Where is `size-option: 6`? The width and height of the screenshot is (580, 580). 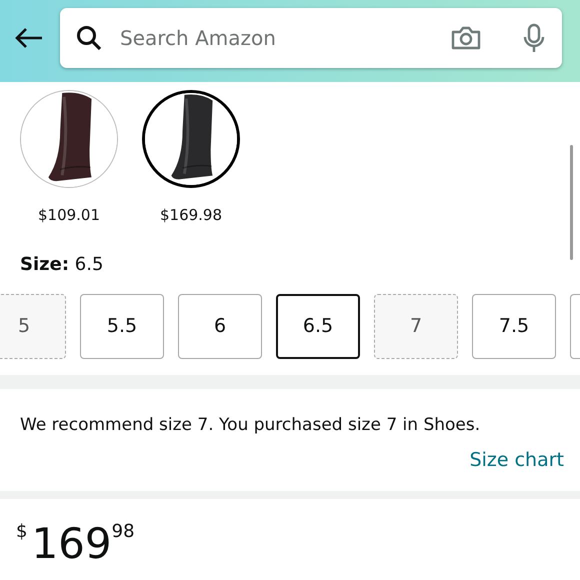 size-option: 6 is located at coordinates (220, 326).